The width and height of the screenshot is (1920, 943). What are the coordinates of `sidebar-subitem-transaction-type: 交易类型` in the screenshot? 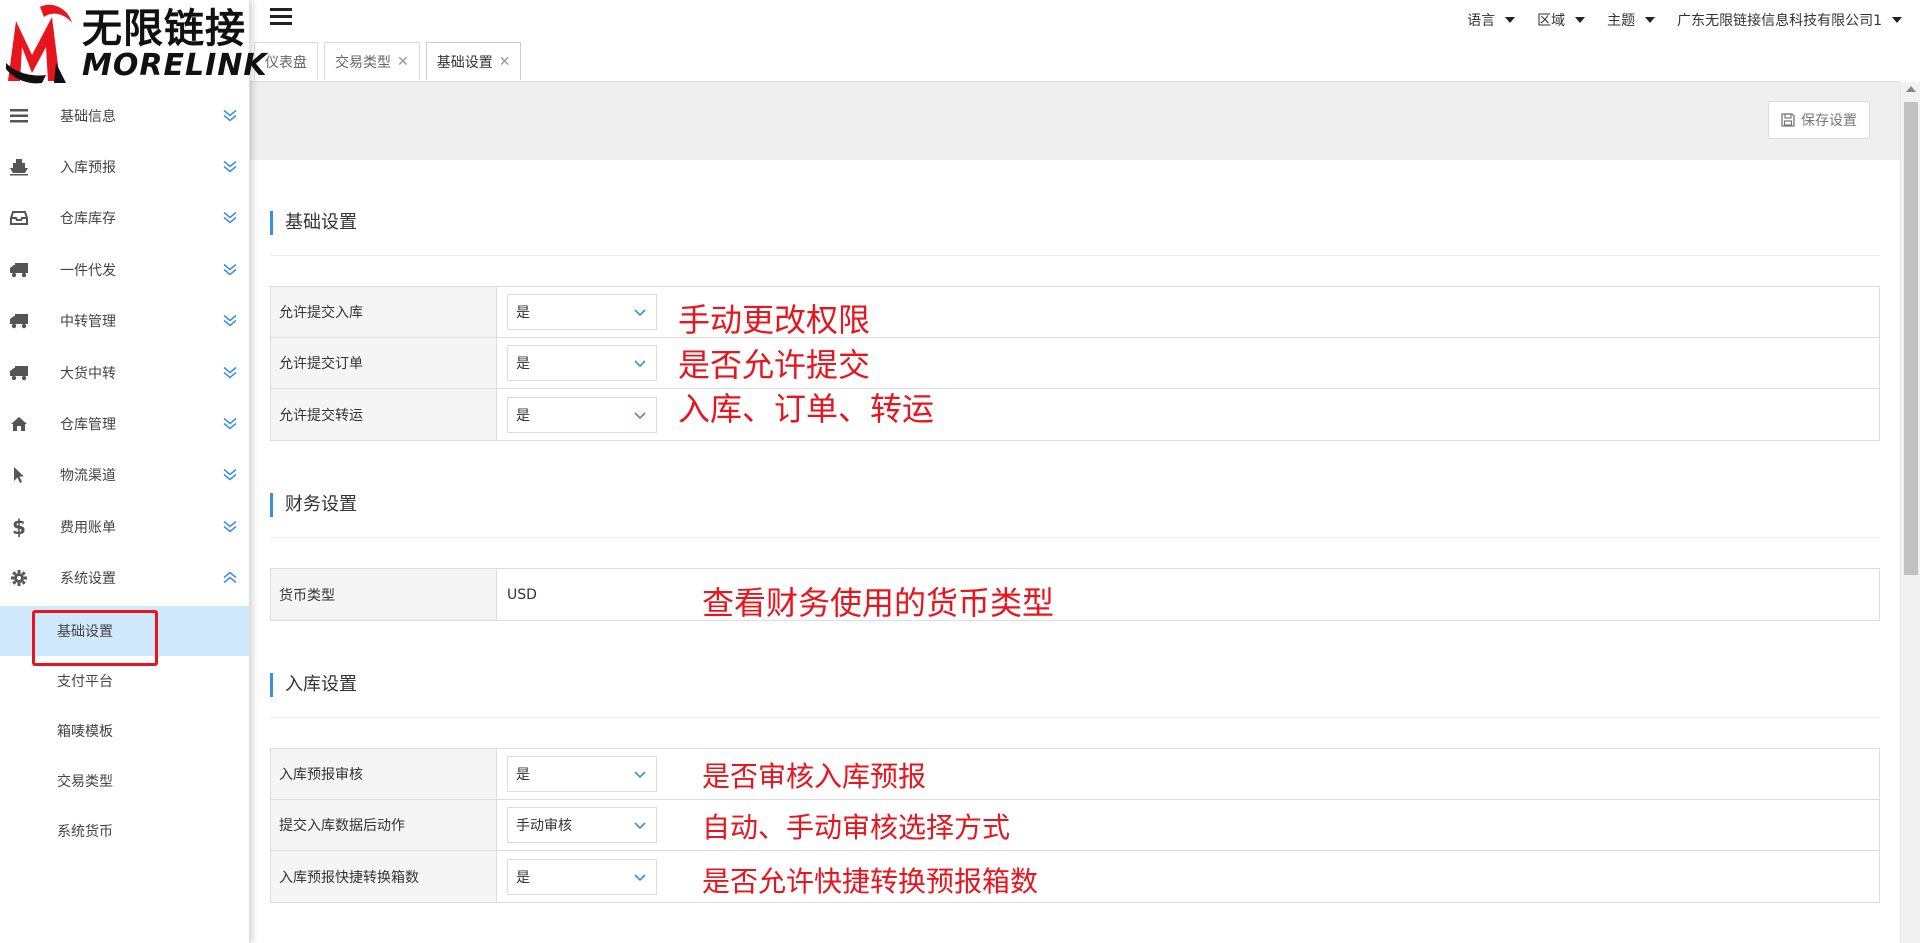 It's located at (124, 781).